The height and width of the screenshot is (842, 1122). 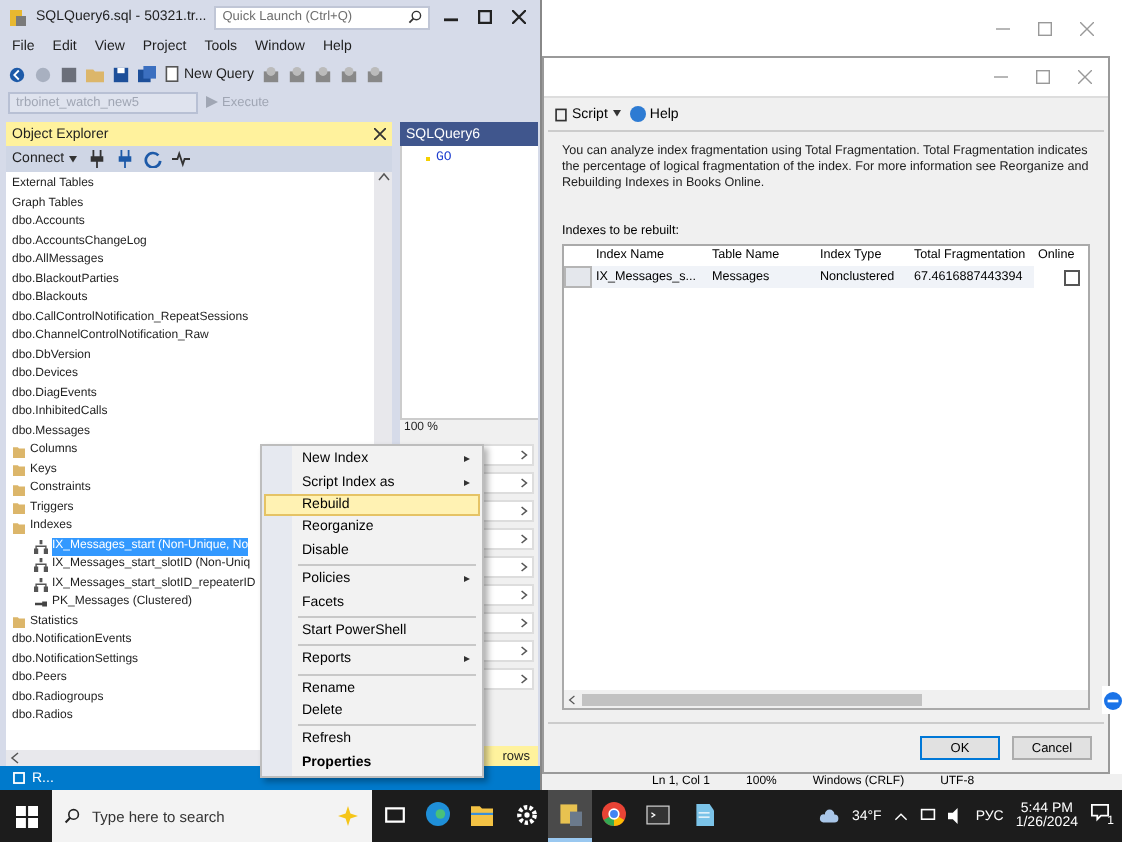 I want to click on chevron-up-icon, so click(x=900, y=816).